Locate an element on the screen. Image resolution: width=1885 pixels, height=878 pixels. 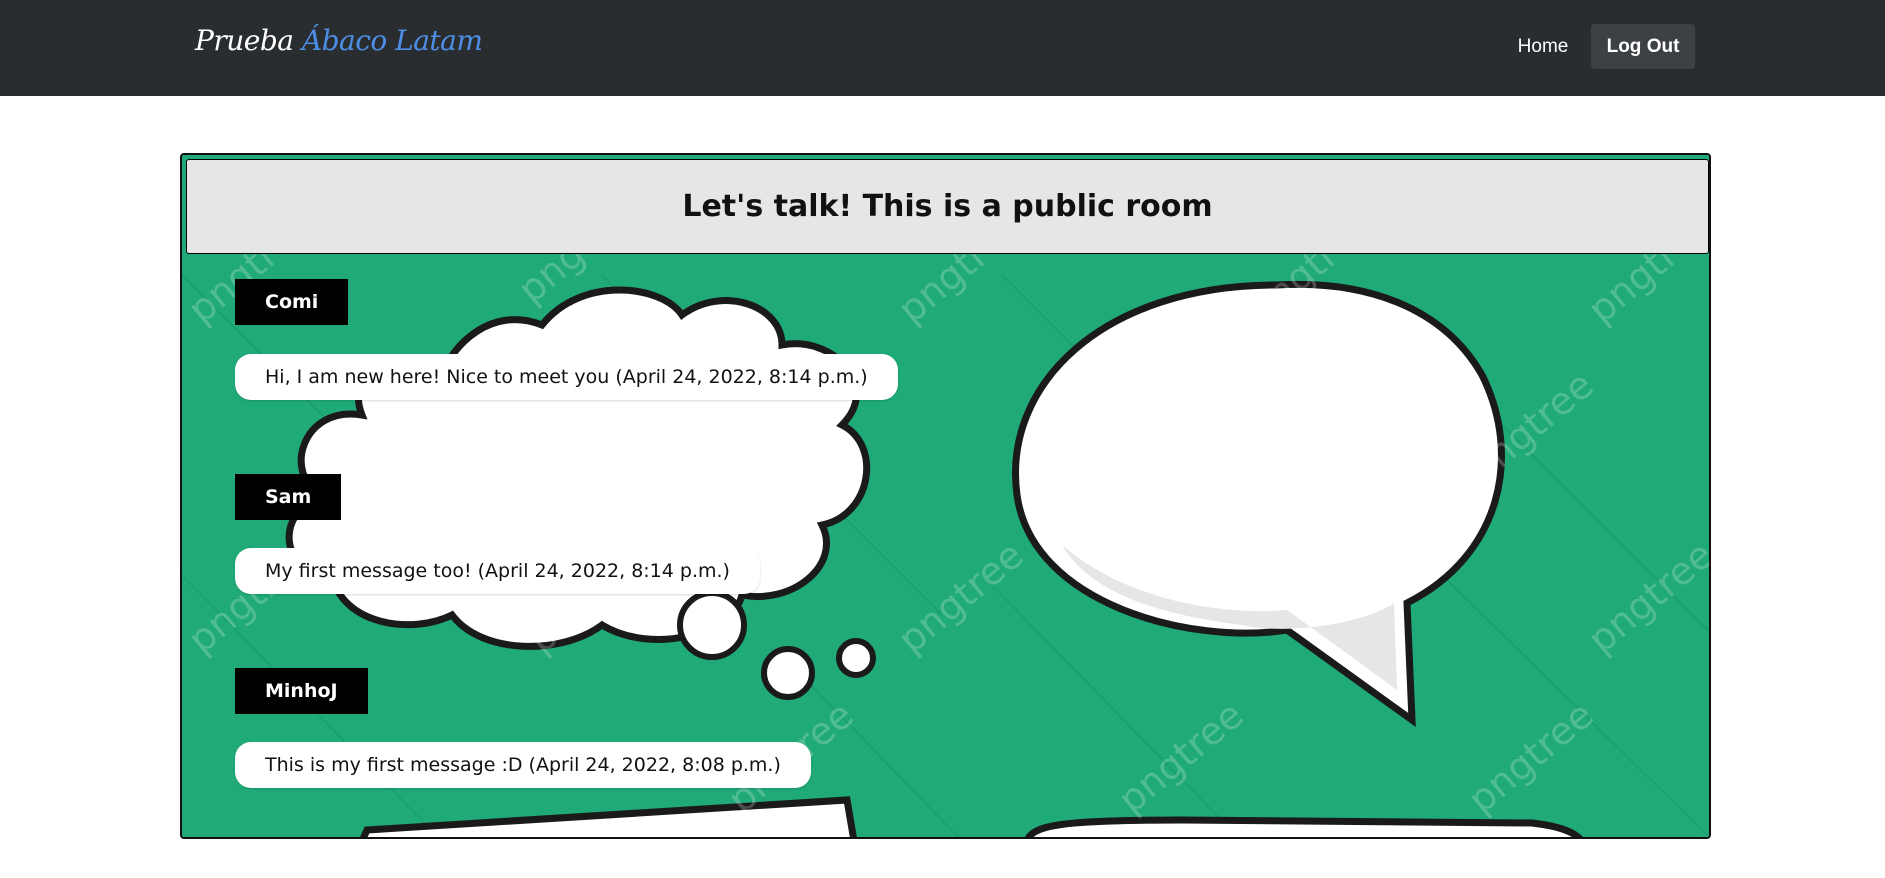
message-username: Sam is located at coordinates (288, 497).